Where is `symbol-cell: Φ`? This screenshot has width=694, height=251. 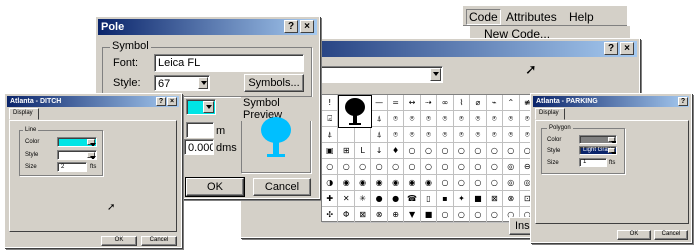 symbol-cell: Φ is located at coordinates (346, 215).